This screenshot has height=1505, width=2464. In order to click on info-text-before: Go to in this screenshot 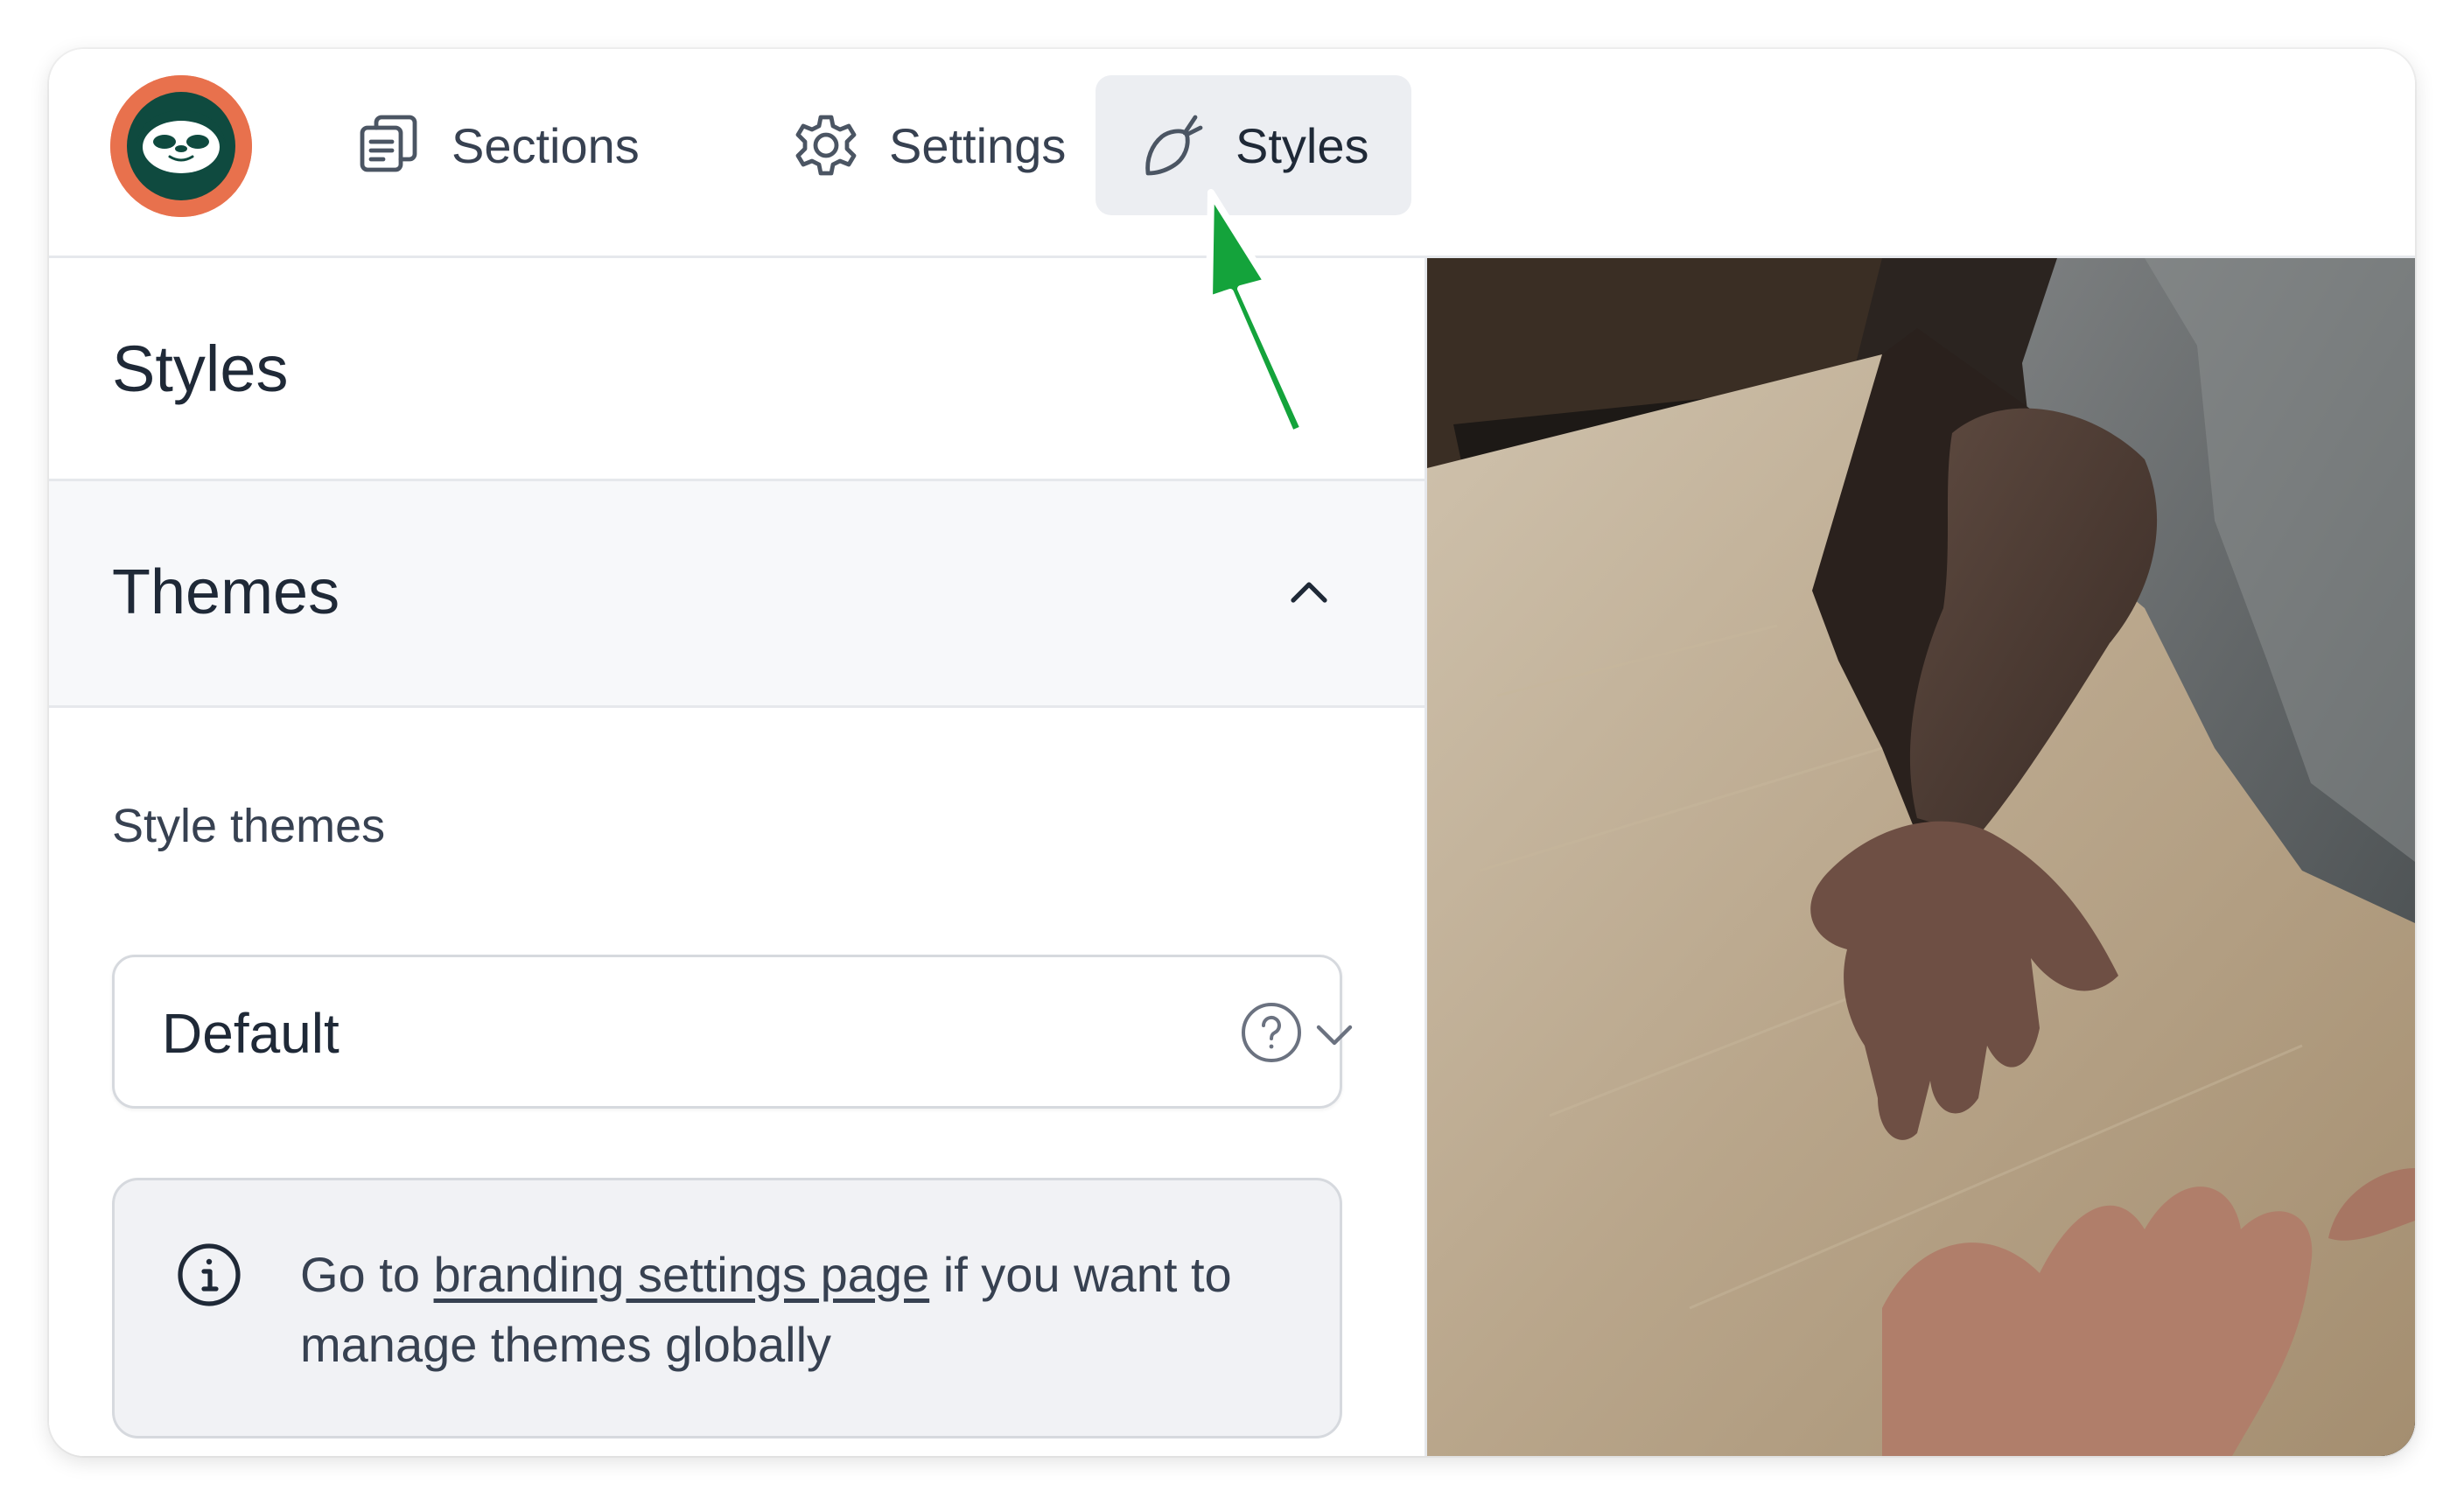, I will do `click(367, 1274)`.